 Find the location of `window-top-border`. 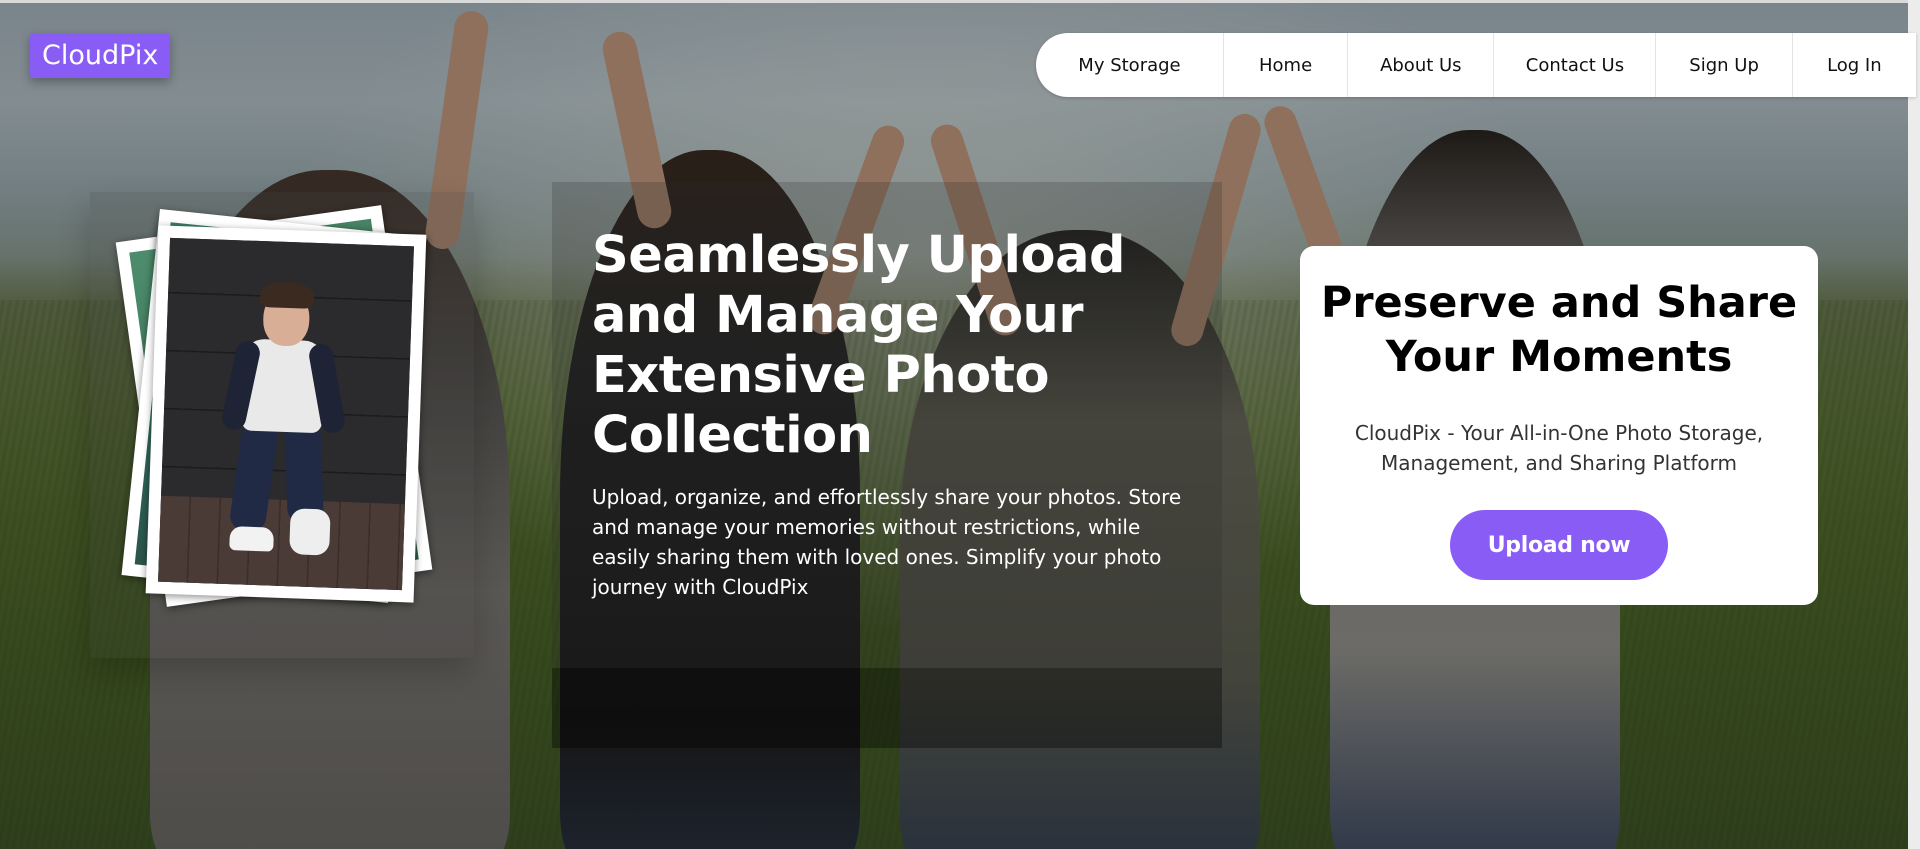

window-top-border is located at coordinates (960, 1).